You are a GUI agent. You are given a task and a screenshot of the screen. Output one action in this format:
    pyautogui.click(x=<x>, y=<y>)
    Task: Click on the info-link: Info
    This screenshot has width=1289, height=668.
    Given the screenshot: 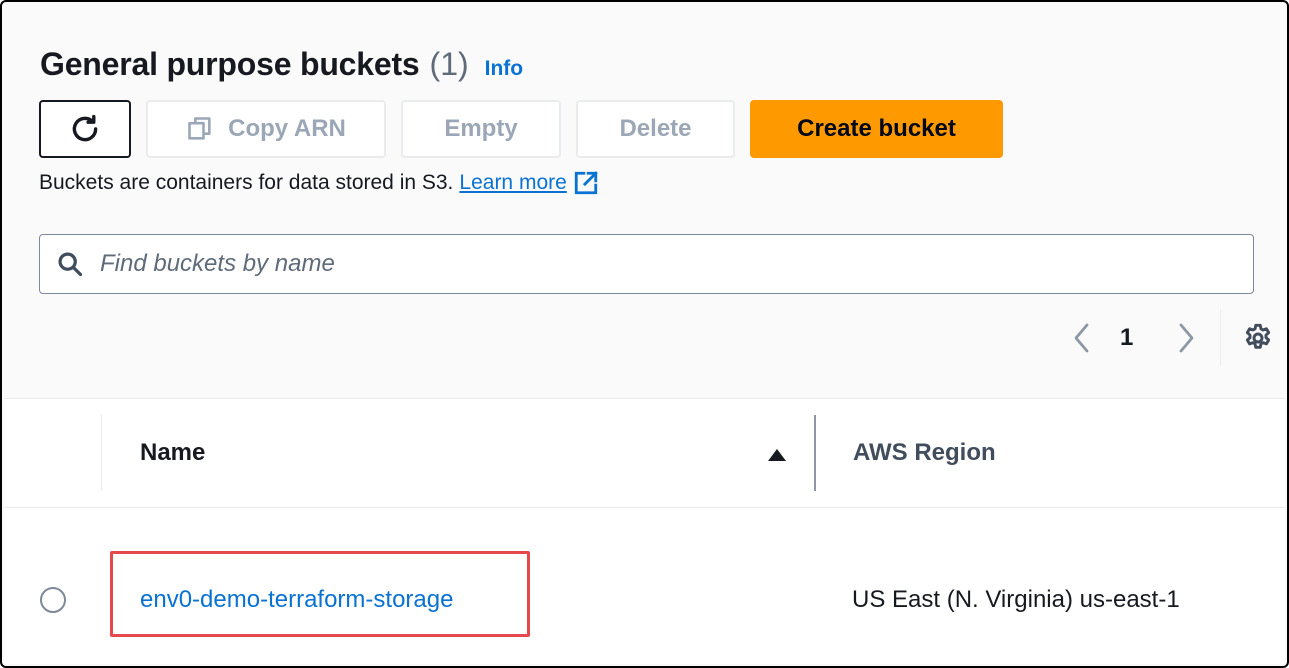 What is the action you would take?
    pyautogui.click(x=504, y=69)
    